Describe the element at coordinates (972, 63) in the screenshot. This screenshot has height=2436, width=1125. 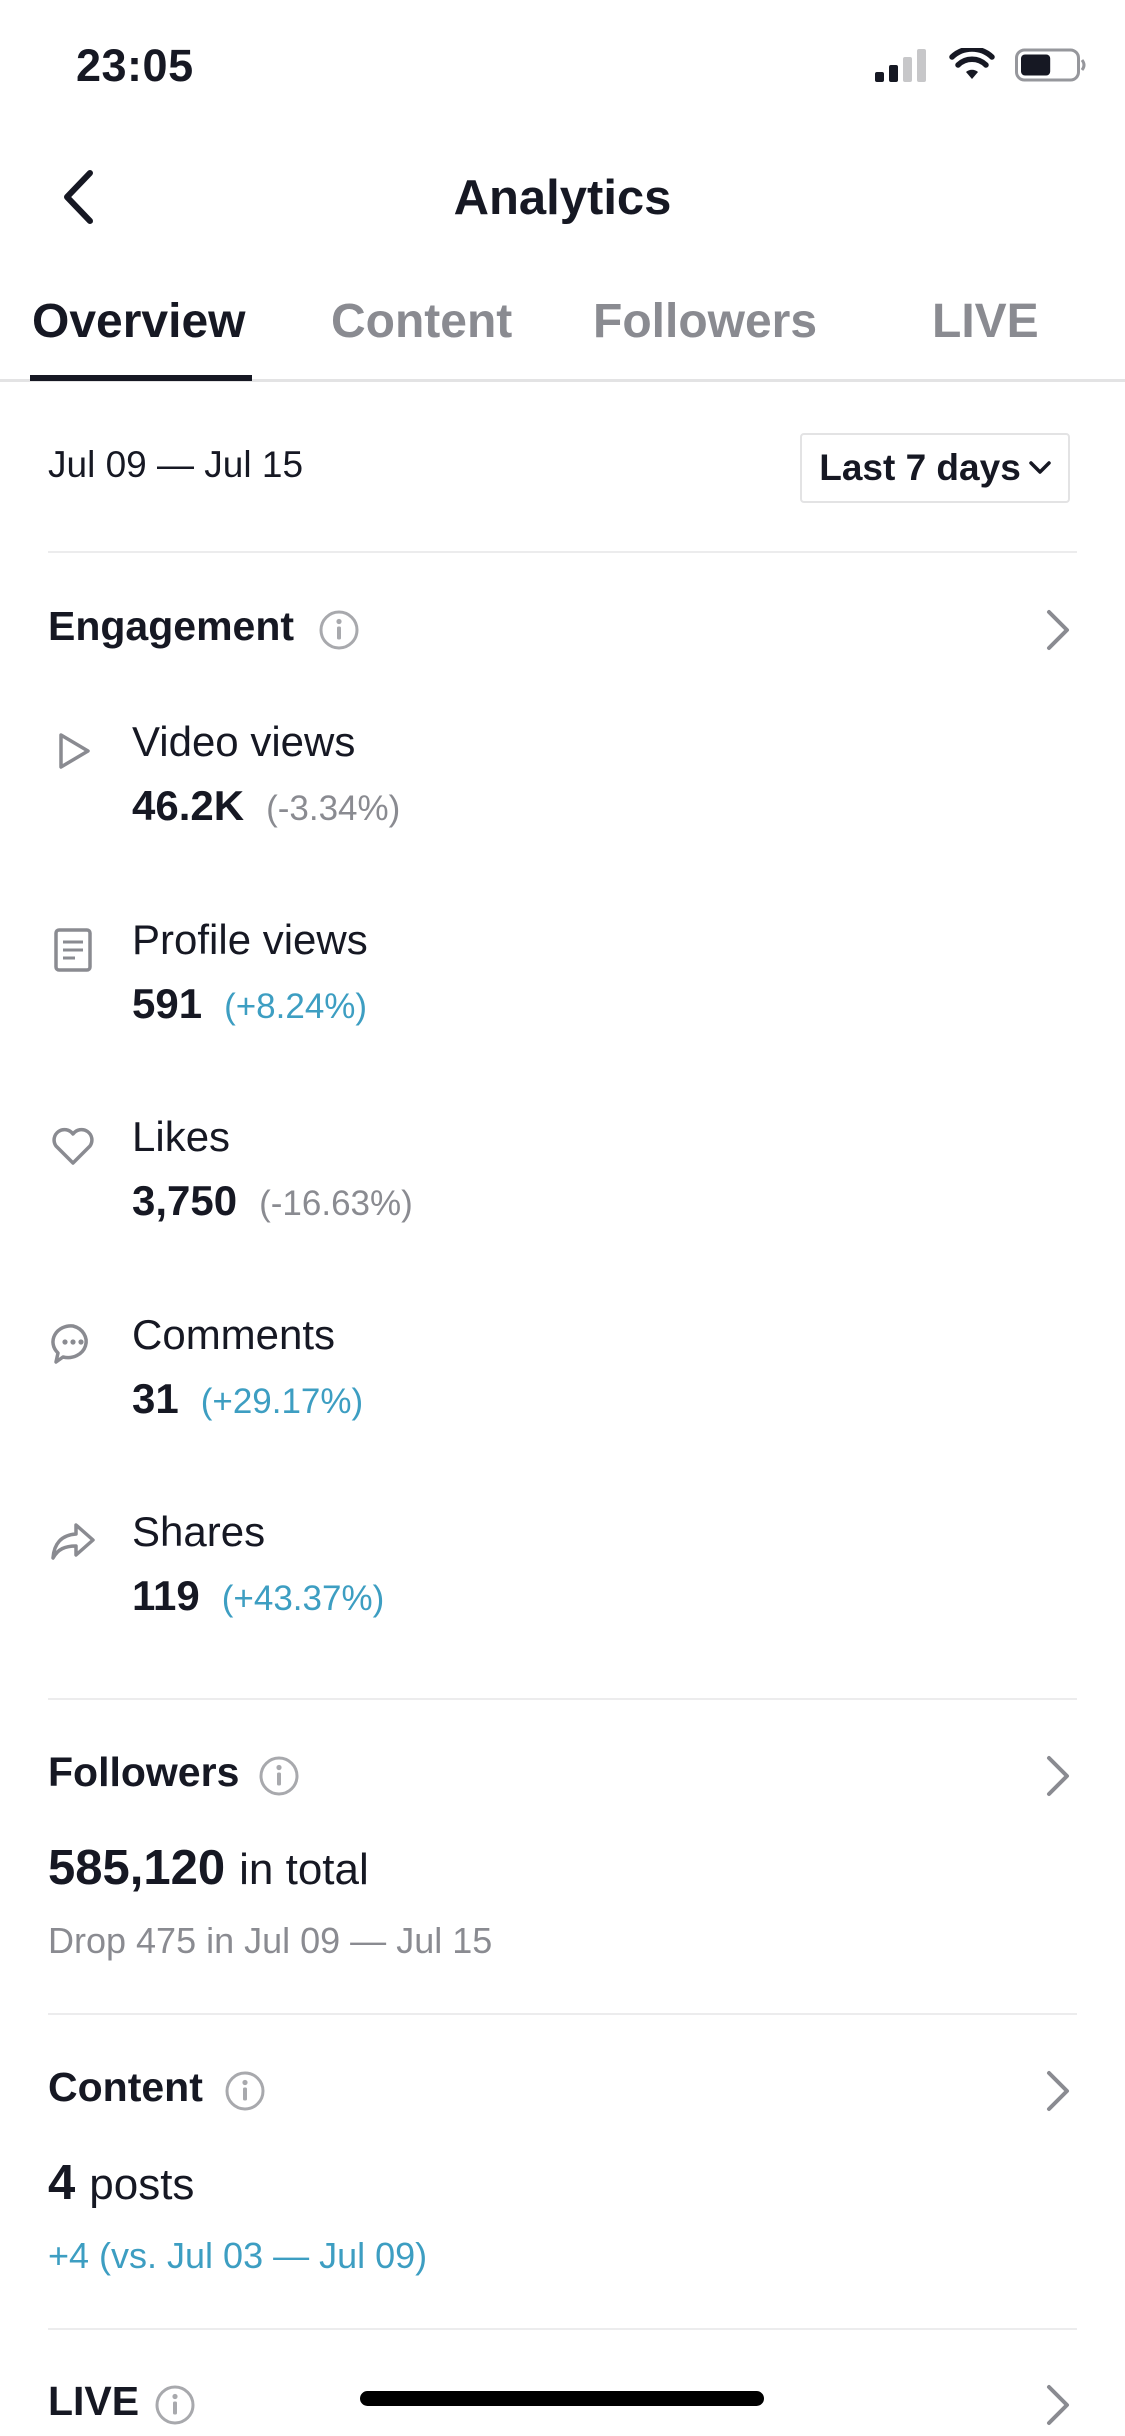
I see `wifi-icon` at that location.